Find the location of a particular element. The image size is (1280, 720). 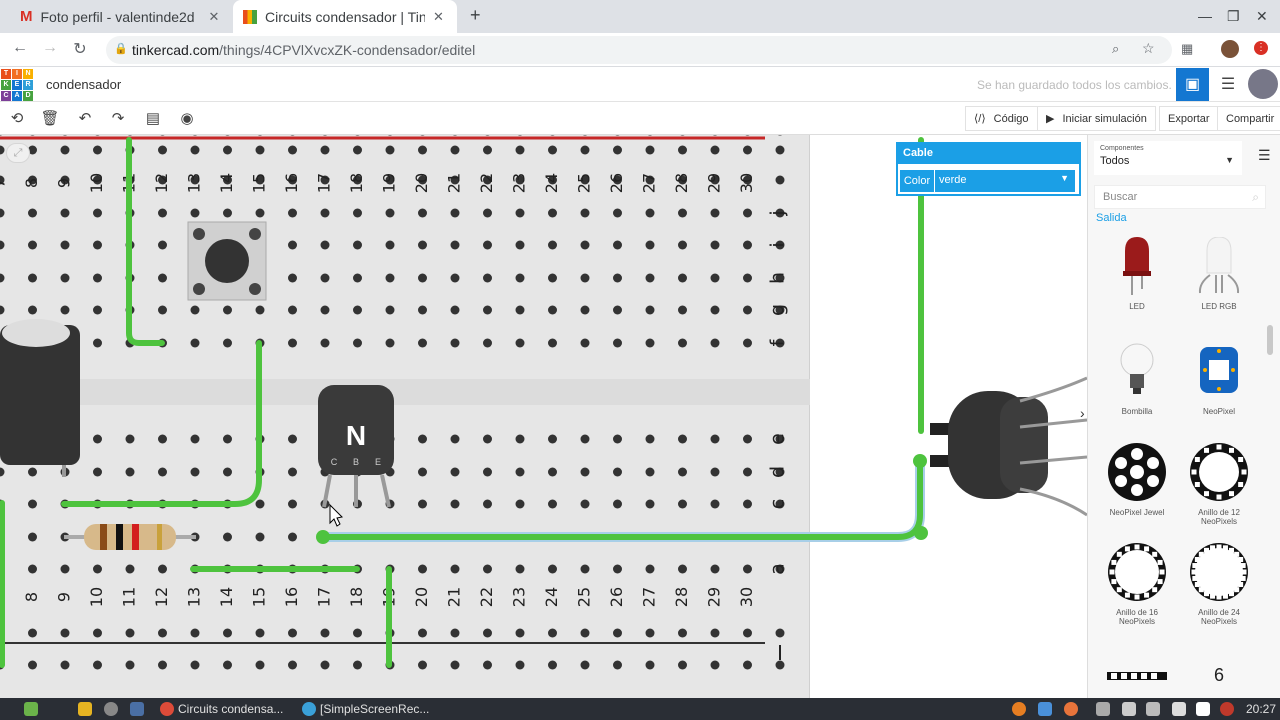

menu-icon: ⋮ is located at coordinates (1261, 48).